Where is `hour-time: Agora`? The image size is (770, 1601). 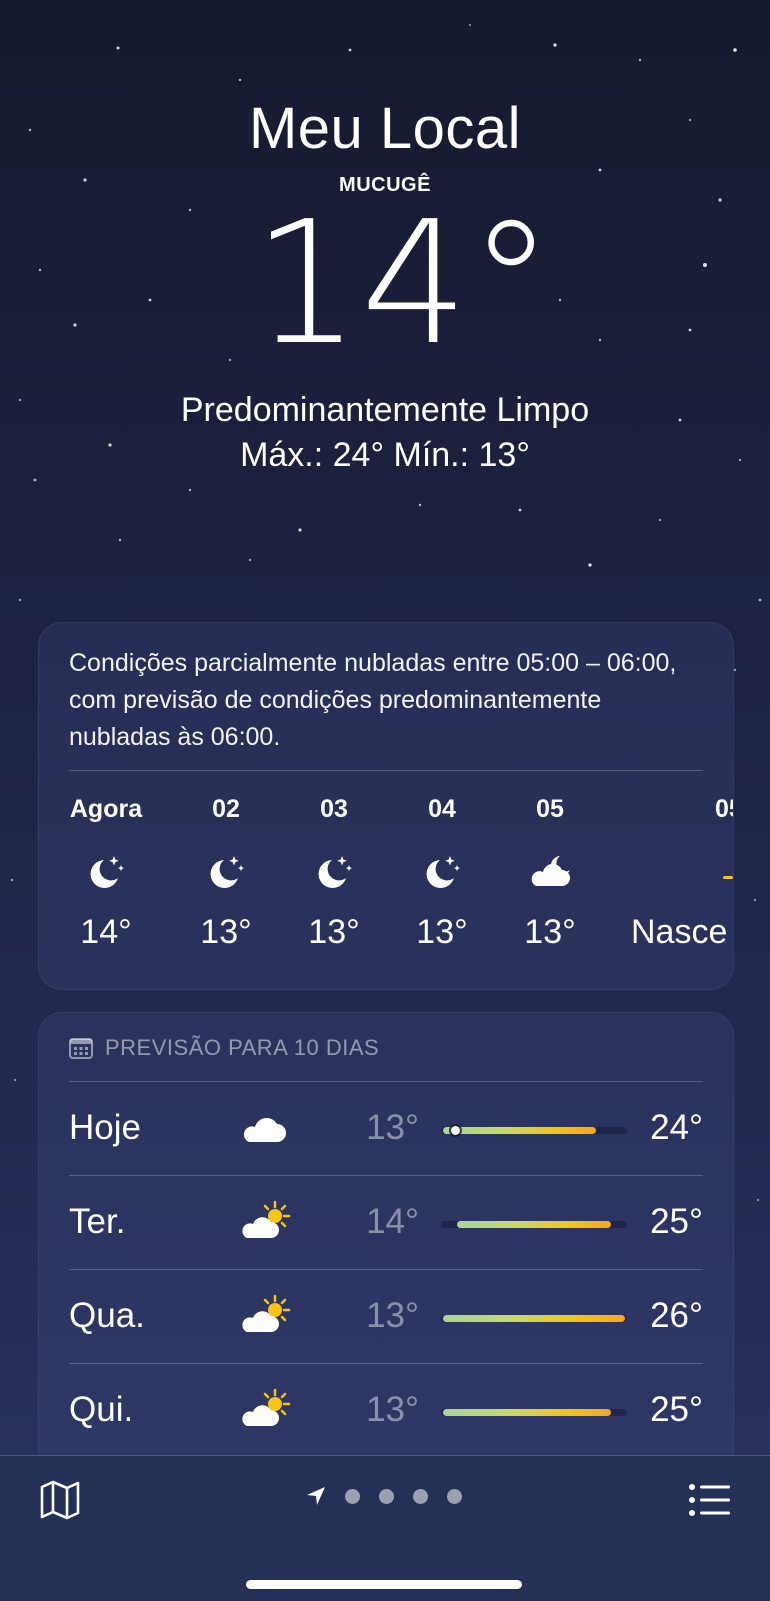 hour-time: Agora is located at coordinates (106, 809).